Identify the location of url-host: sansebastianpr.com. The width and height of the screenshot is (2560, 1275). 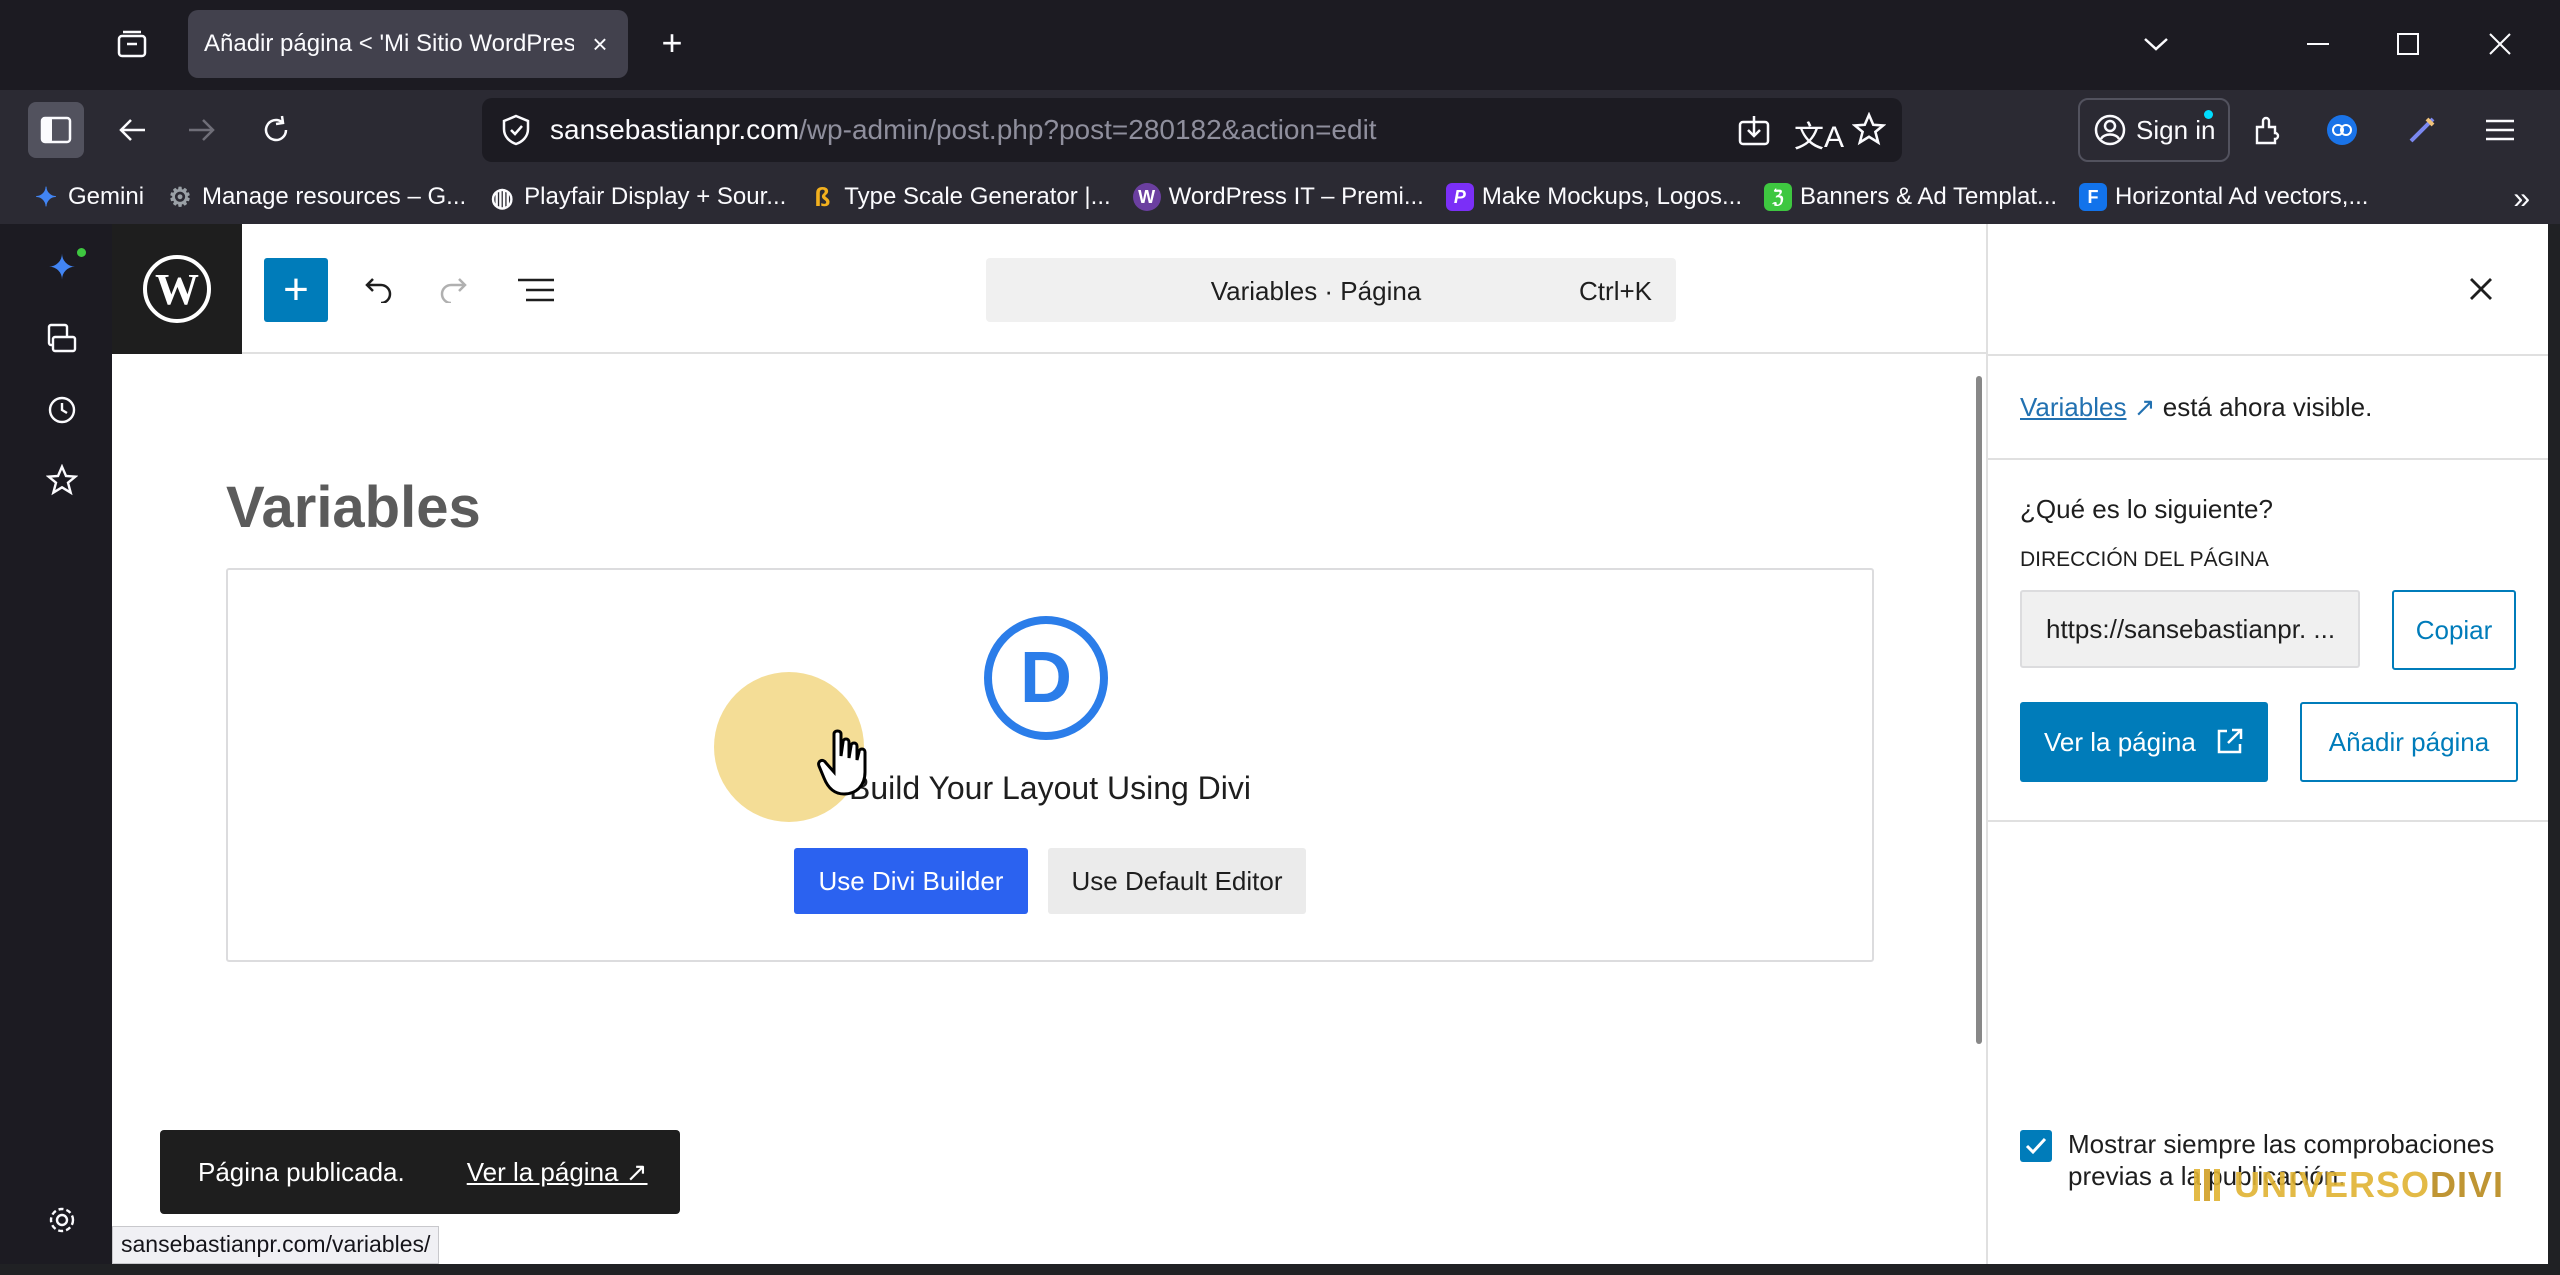
(675, 129).